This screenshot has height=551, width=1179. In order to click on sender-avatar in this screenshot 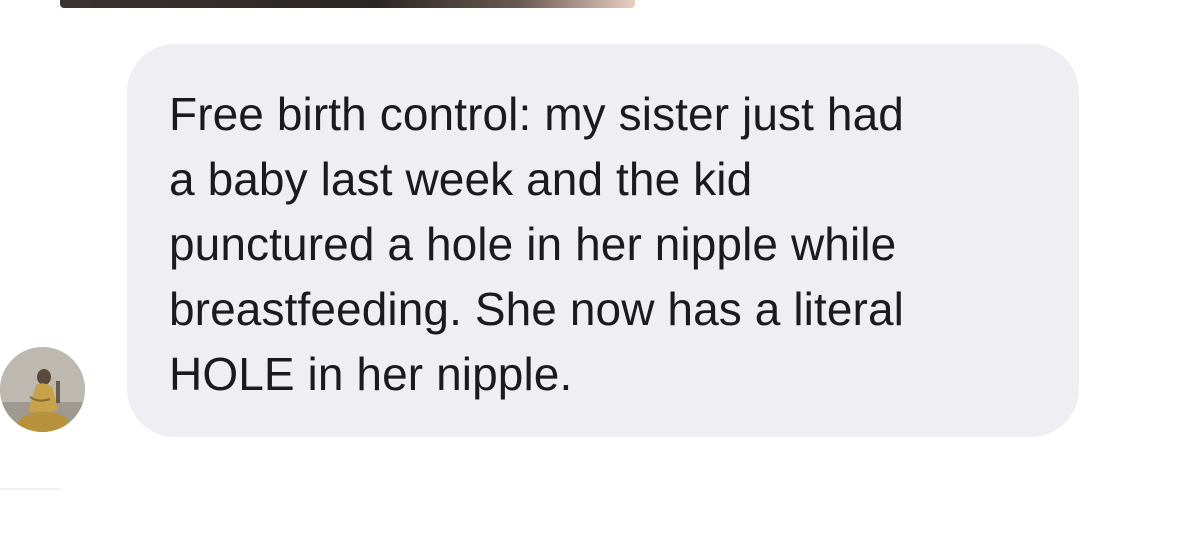, I will do `click(42, 389)`.